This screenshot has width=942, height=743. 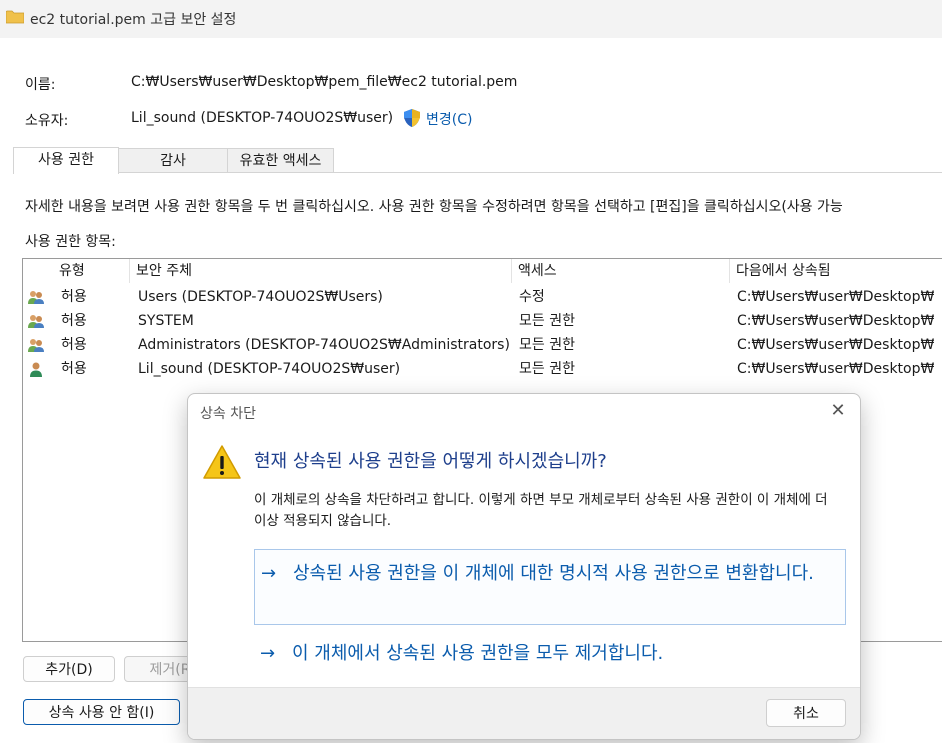 I want to click on uac-shield-icon, so click(x=412, y=118).